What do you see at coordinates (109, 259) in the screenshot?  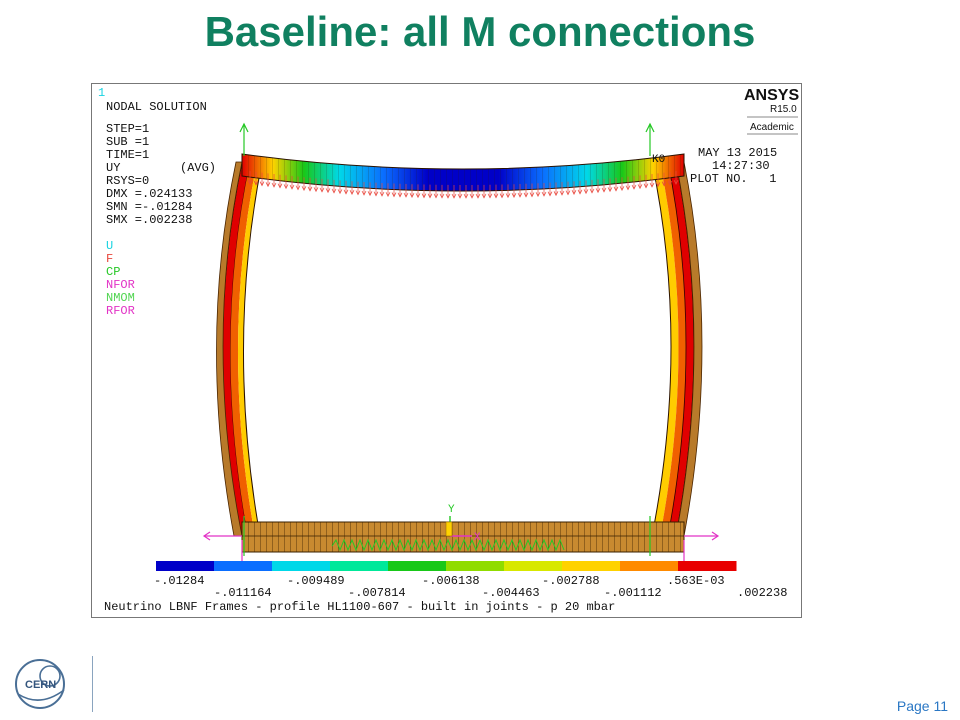 I see `legend-item-f: F` at bounding box center [109, 259].